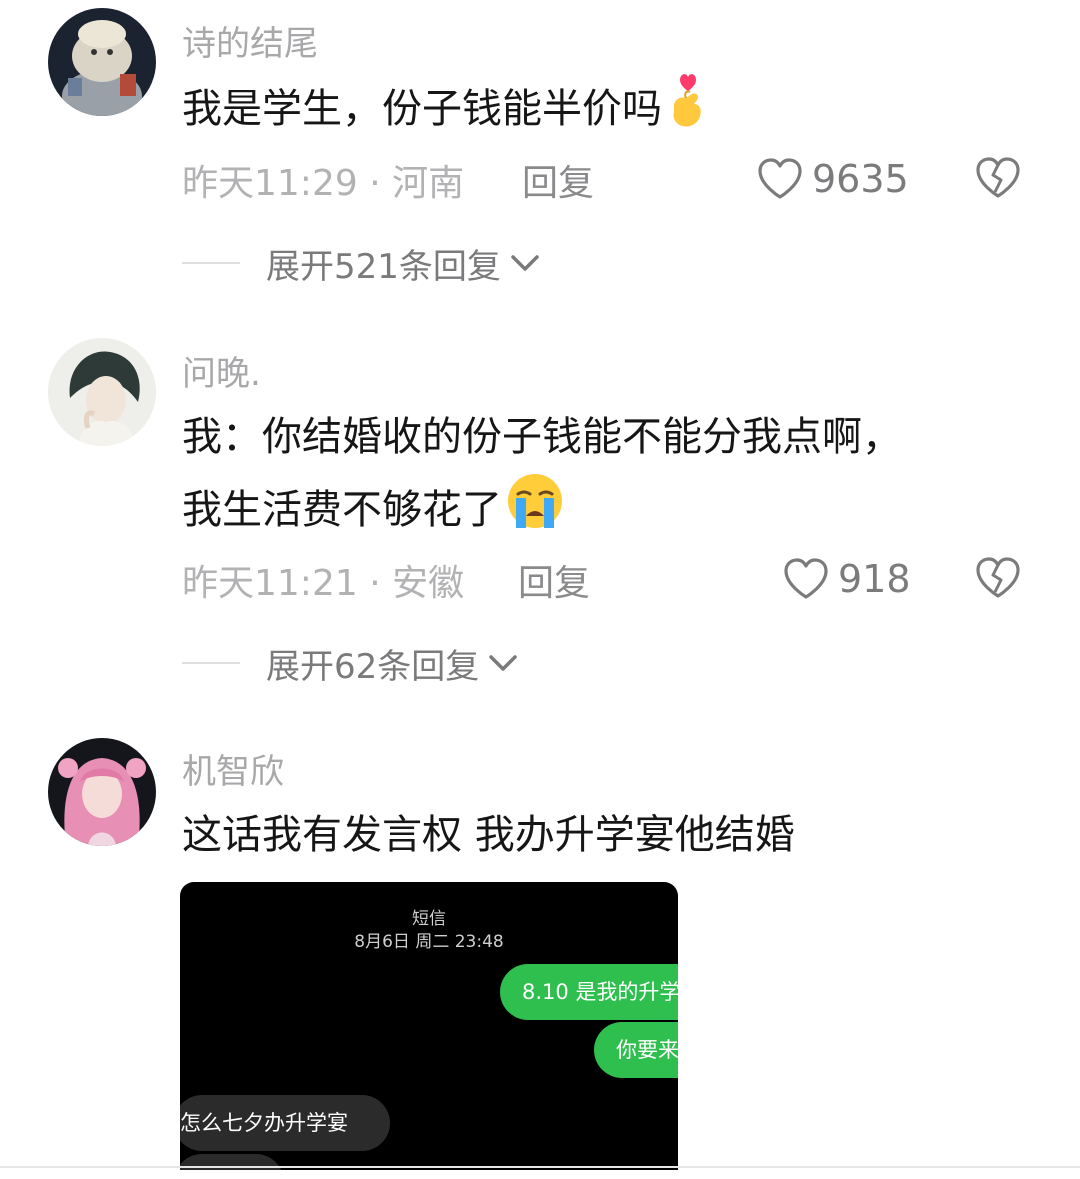  What do you see at coordinates (233, 768) in the screenshot?
I see `username: 机智欣` at bounding box center [233, 768].